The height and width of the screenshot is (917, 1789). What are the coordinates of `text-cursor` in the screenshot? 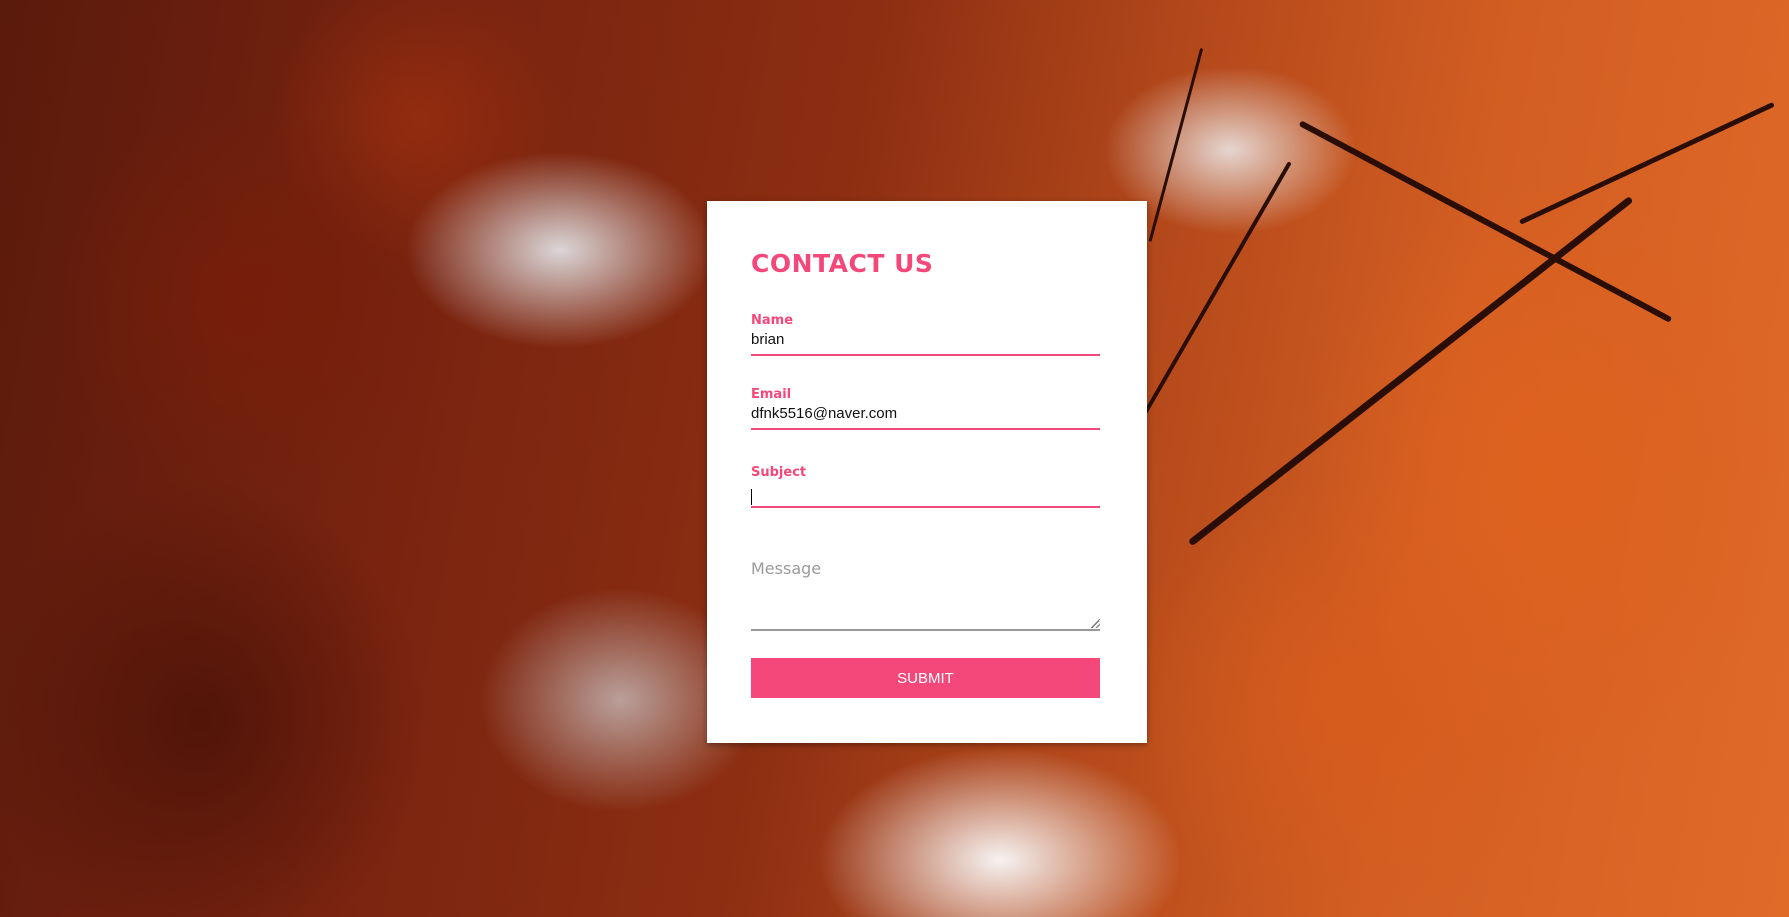 It's located at (751, 497).